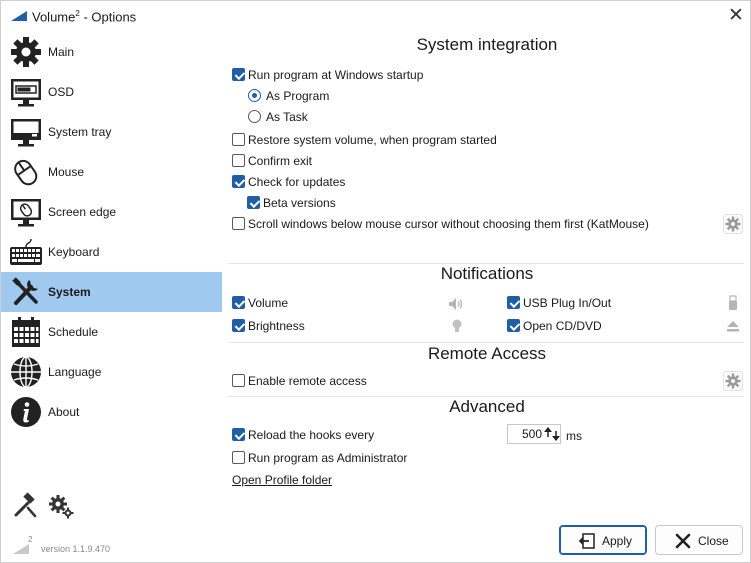  Describe the element at coordinates (456, 304) in the screenshot. I see `speaker-icon` at that location.